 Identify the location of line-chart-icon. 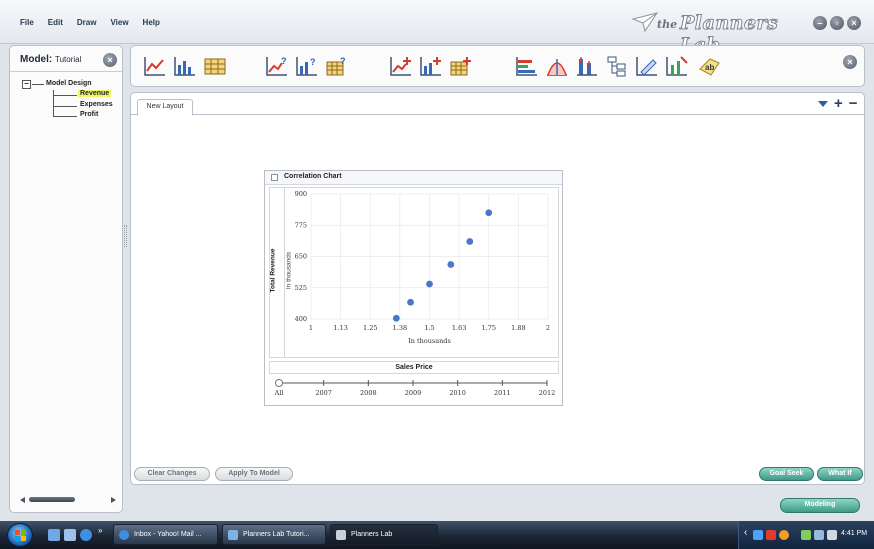
(155, 66).